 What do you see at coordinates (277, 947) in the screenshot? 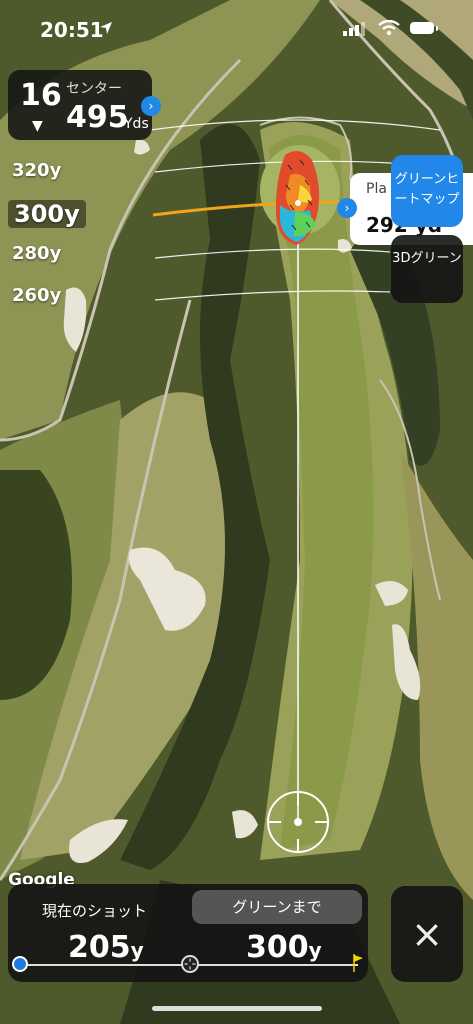
I see `to-green-value: 300` at bounding box center [277, 947].